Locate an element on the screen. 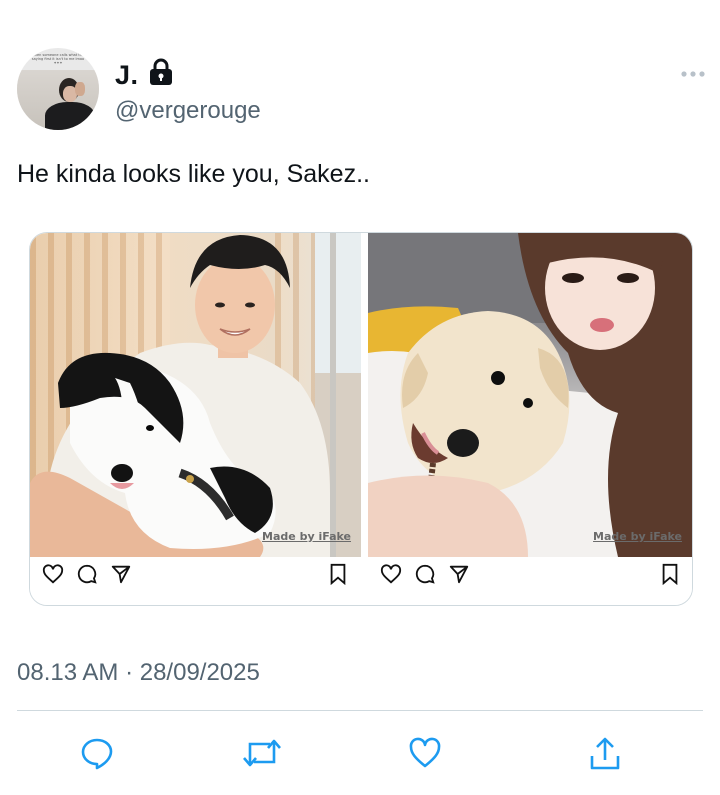 This screenshot has width=720, height=795. tweet-text: He kinda looks like you, Sakez.. is located at coordinates (193, 174).